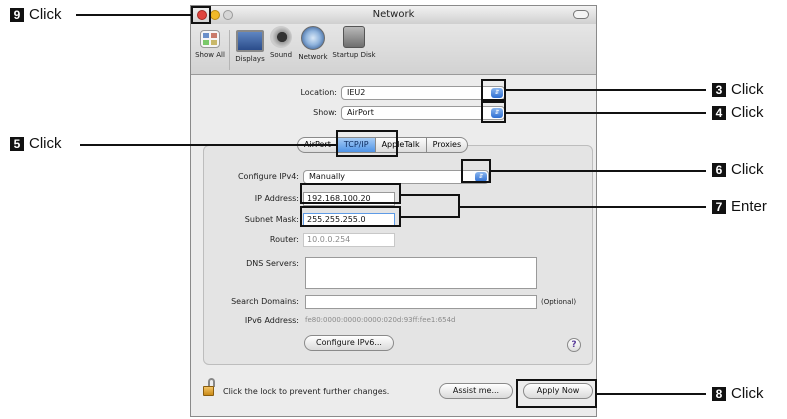 This screenshot has width=787, height=419. Describe the element at coordinates (421, 273) in the screenshot. I see `dns-servers-field` at that location.